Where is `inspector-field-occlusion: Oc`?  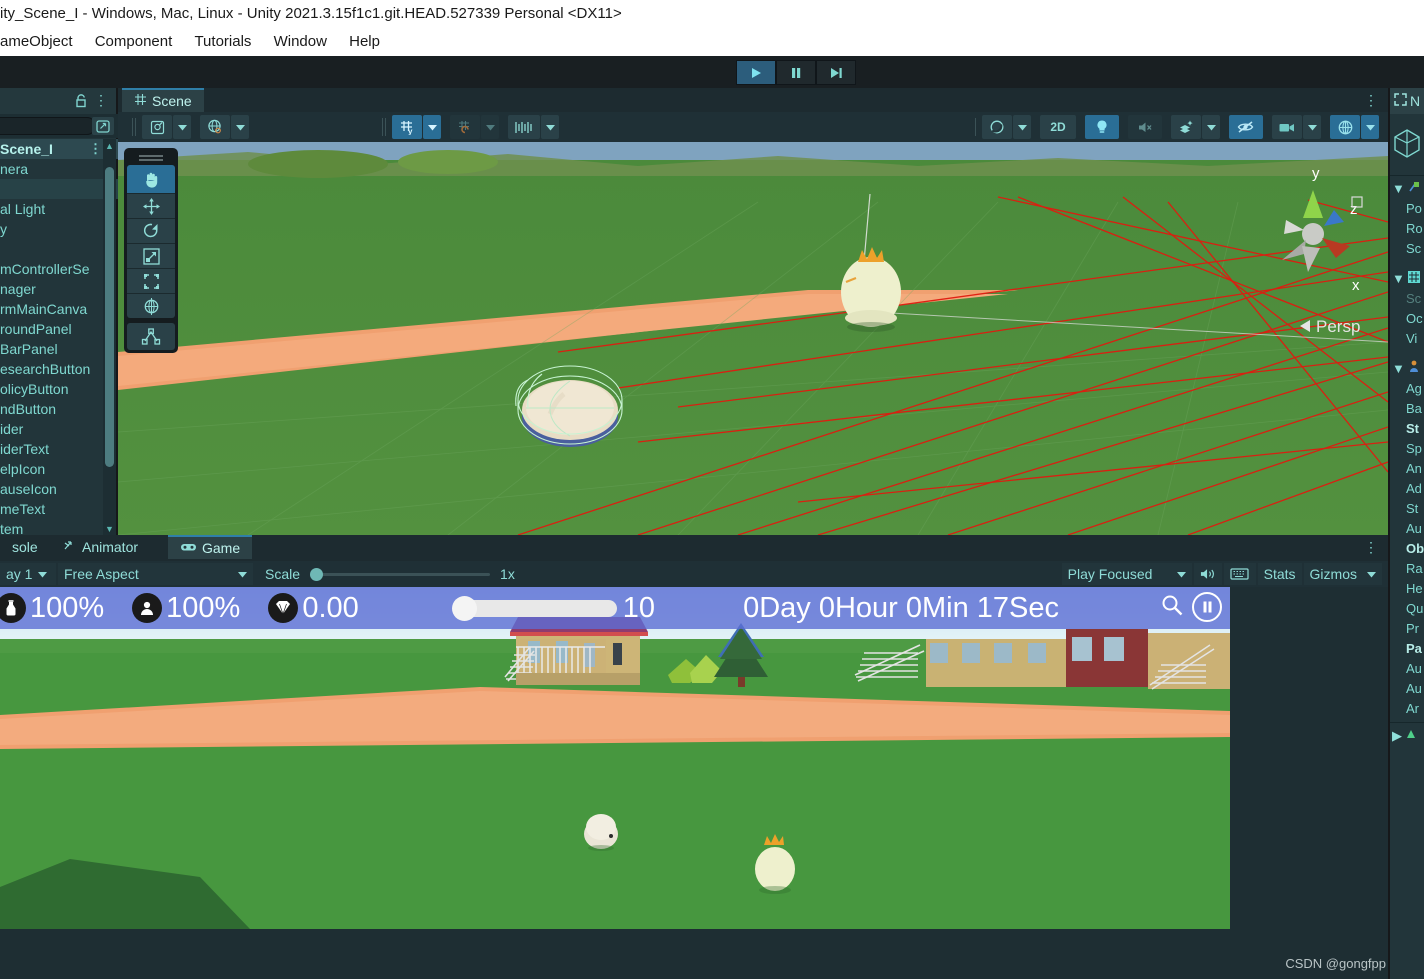
inspector-field-occlusion: Oc is located at coordinates (1407, 319).